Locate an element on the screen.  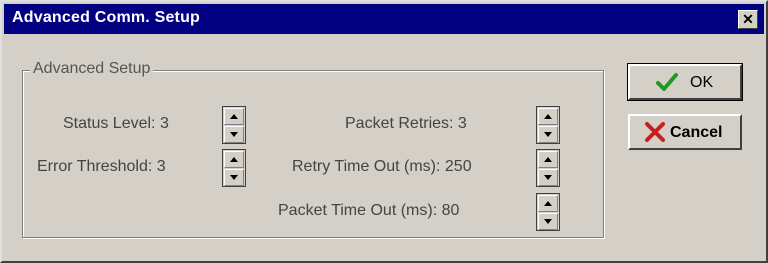
close-icon: ✕ is located at coordinates (748, 19).